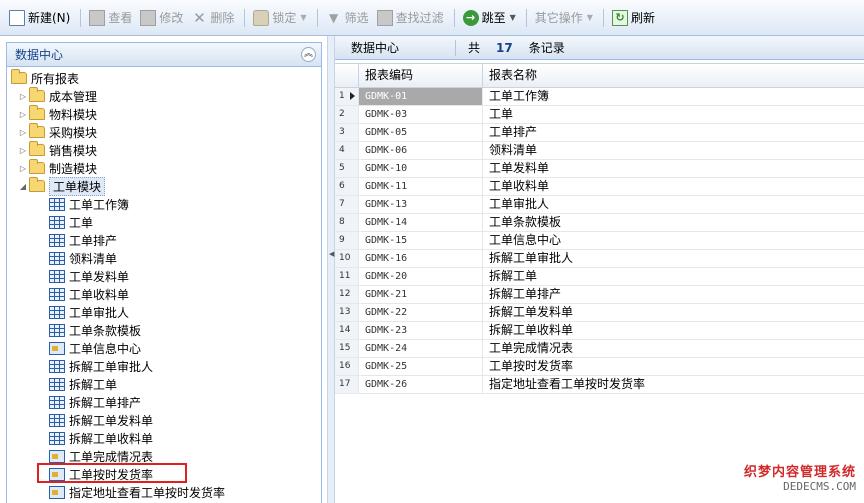 This screenshot has width=864, height=503. Describe the element at coordinates (673, 222) in the screenshot. I see `cell-report-name: 工单条款模板` at that location.